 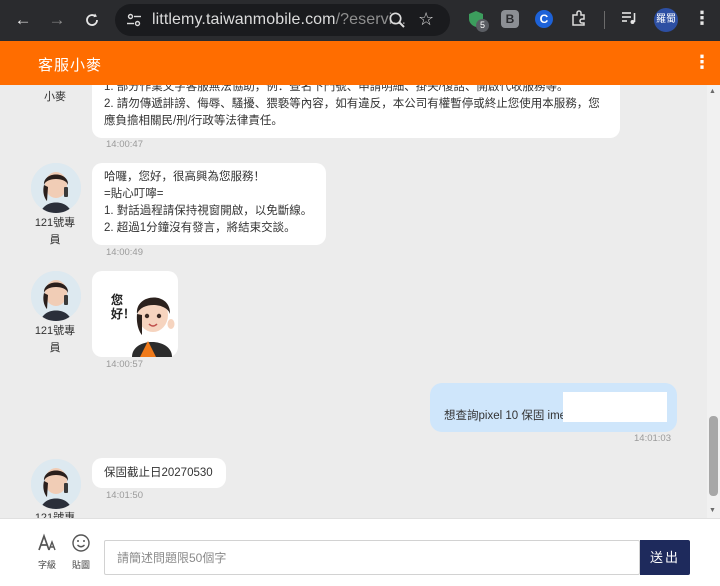 What do you see at coordinates (134, 20) in the screenshot?
I see `site-info-icon` at bounding box center [134, 20].